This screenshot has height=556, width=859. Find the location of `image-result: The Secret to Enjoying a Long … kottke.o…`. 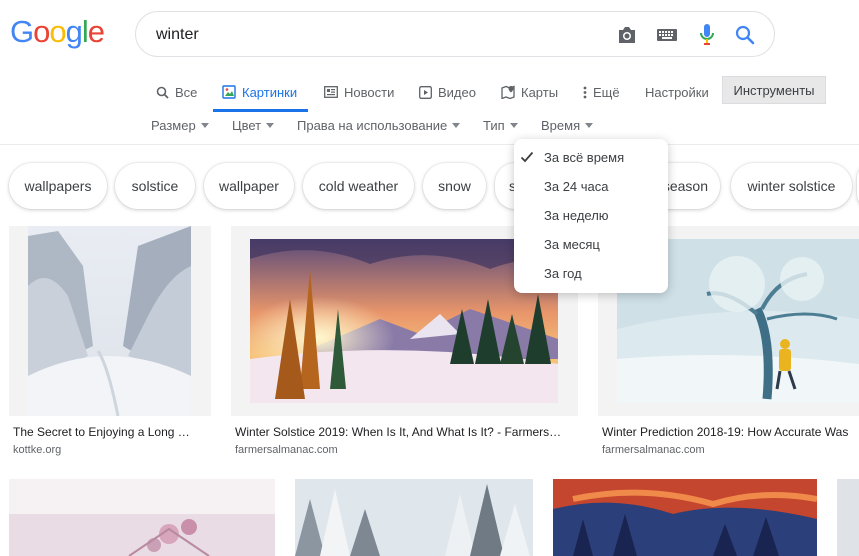

image-result: The Secret to Enjoying a Long … kottke.o… is located at coordinates (110, 344).